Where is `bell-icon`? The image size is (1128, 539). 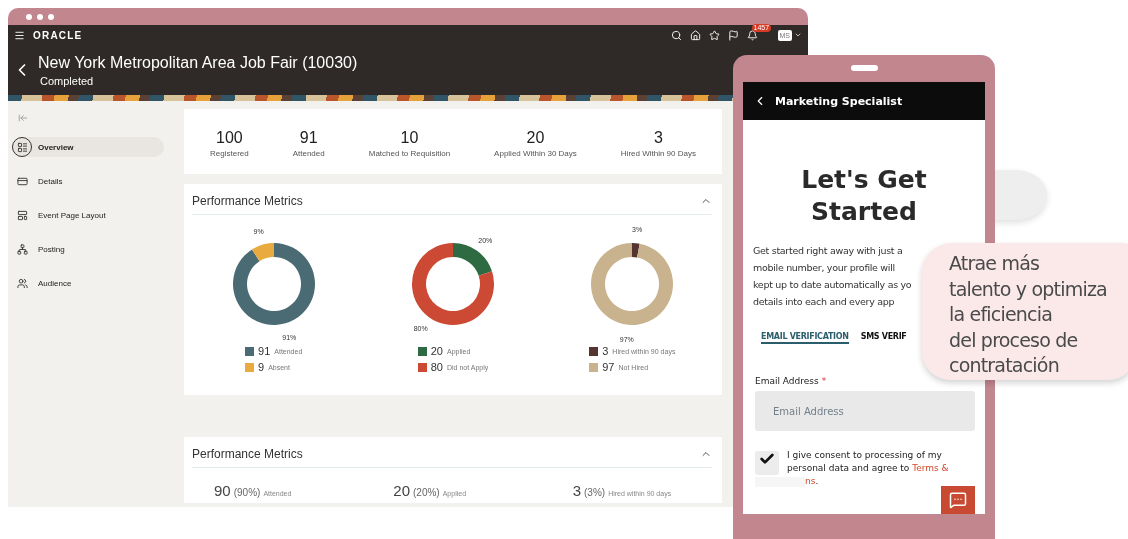
bell-icon is located at coordinates (752, 35).